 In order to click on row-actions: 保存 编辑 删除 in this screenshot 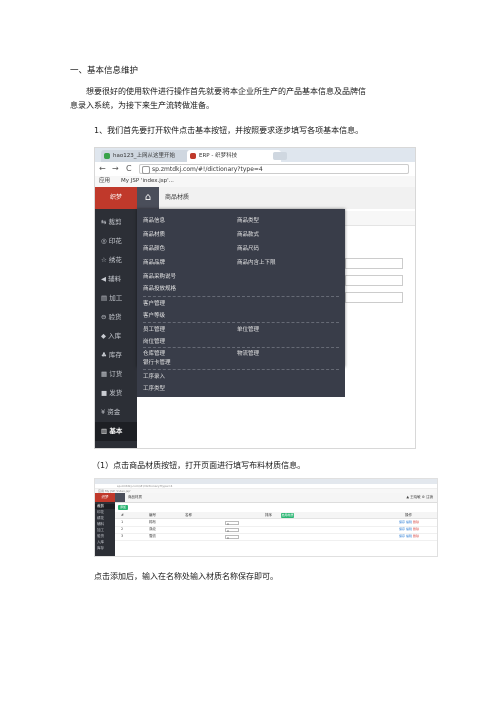, I will do `click(409, 522)`.